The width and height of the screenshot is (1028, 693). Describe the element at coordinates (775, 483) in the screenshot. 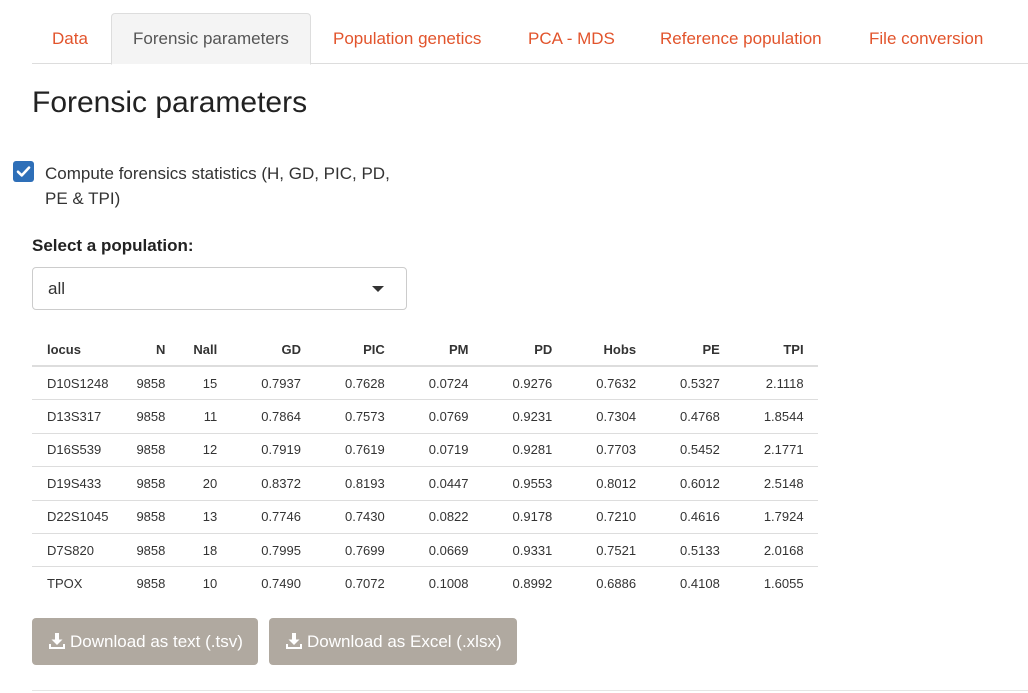

I see `table-cell-tpi: 2.5148` at that location.